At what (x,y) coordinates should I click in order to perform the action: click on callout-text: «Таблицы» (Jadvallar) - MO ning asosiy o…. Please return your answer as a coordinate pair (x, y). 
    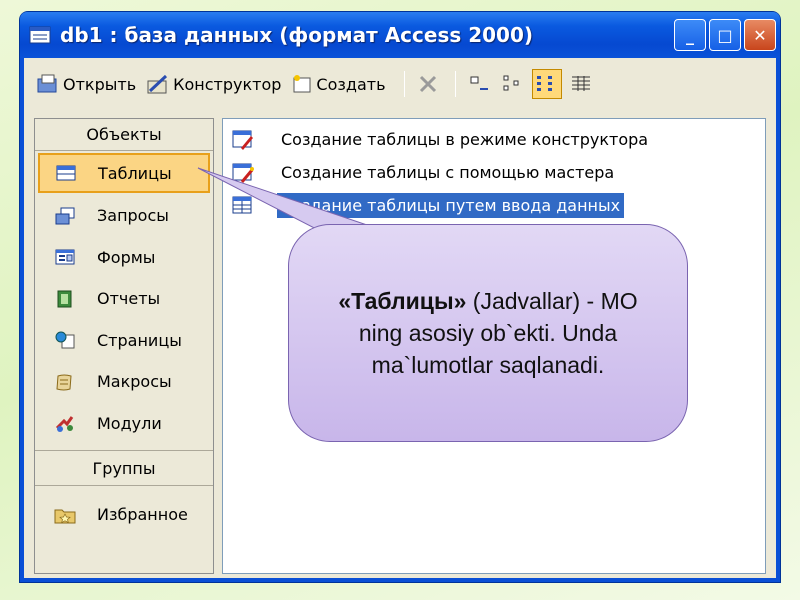
    Looking at the image, I should click on (488, 333).